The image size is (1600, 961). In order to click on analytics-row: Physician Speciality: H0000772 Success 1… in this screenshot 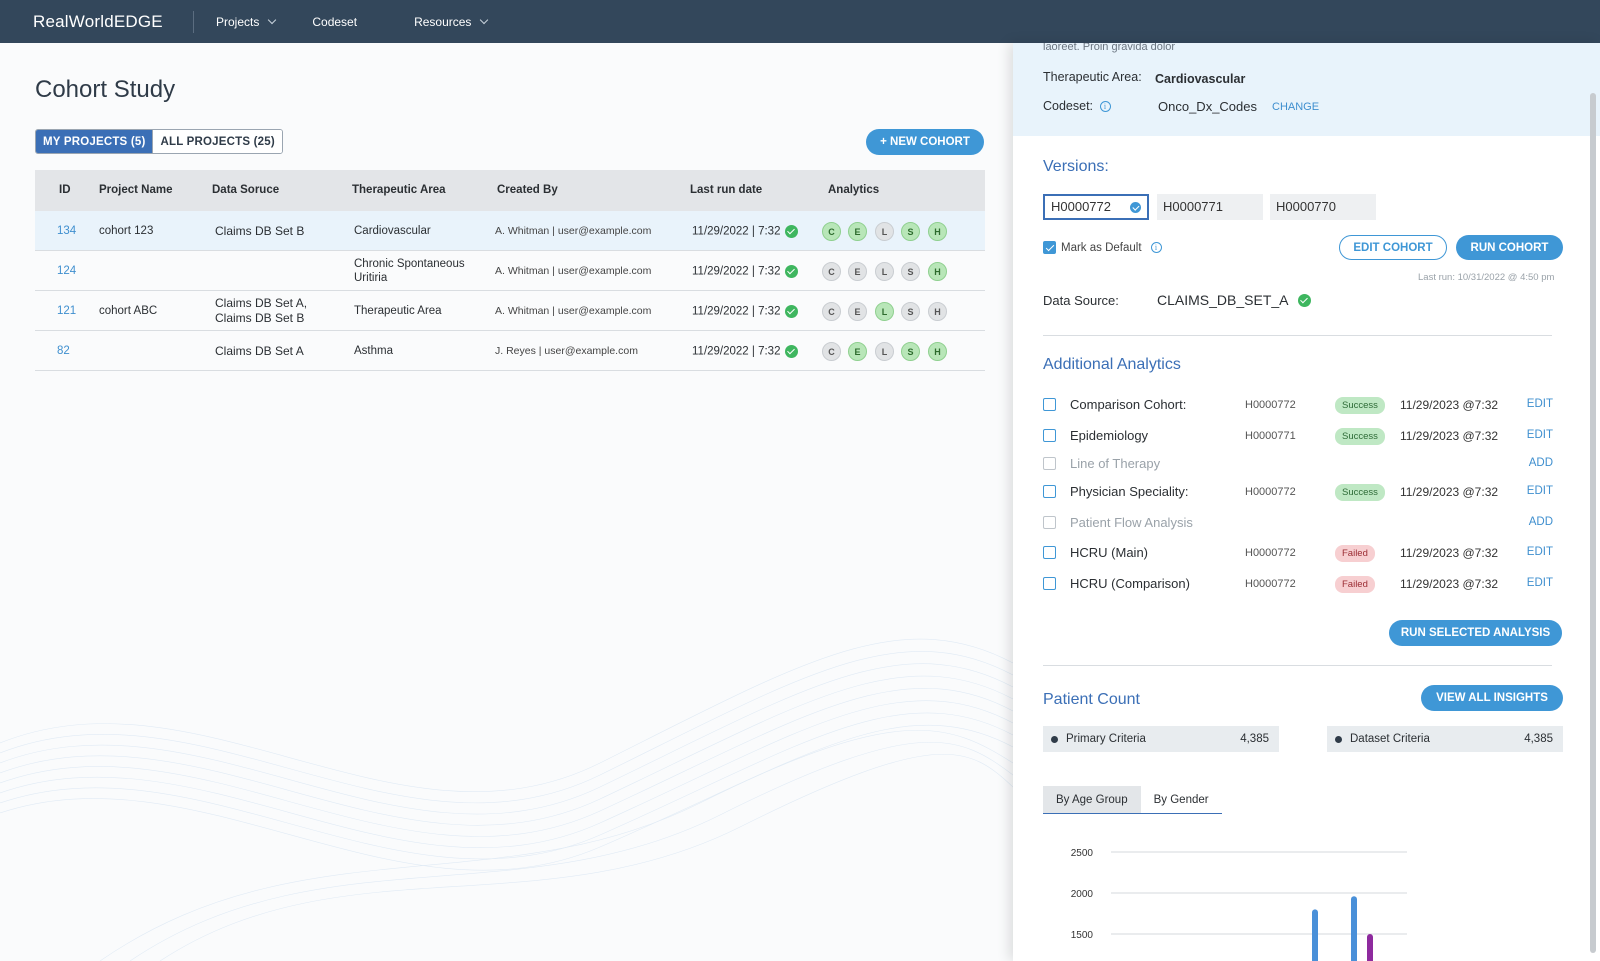, I will do `click(1298, 492)`.